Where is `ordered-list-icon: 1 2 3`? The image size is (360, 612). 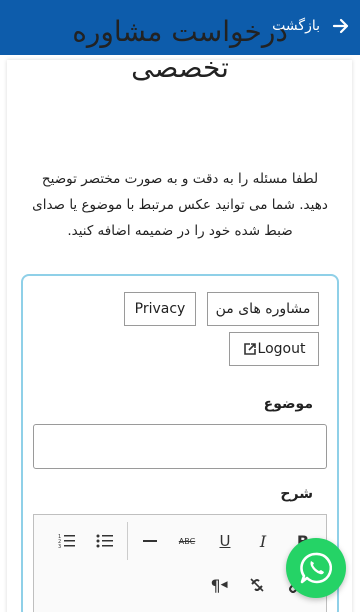
ordered-list-icon: 1 2 3 is located at coordinates (67, 541).